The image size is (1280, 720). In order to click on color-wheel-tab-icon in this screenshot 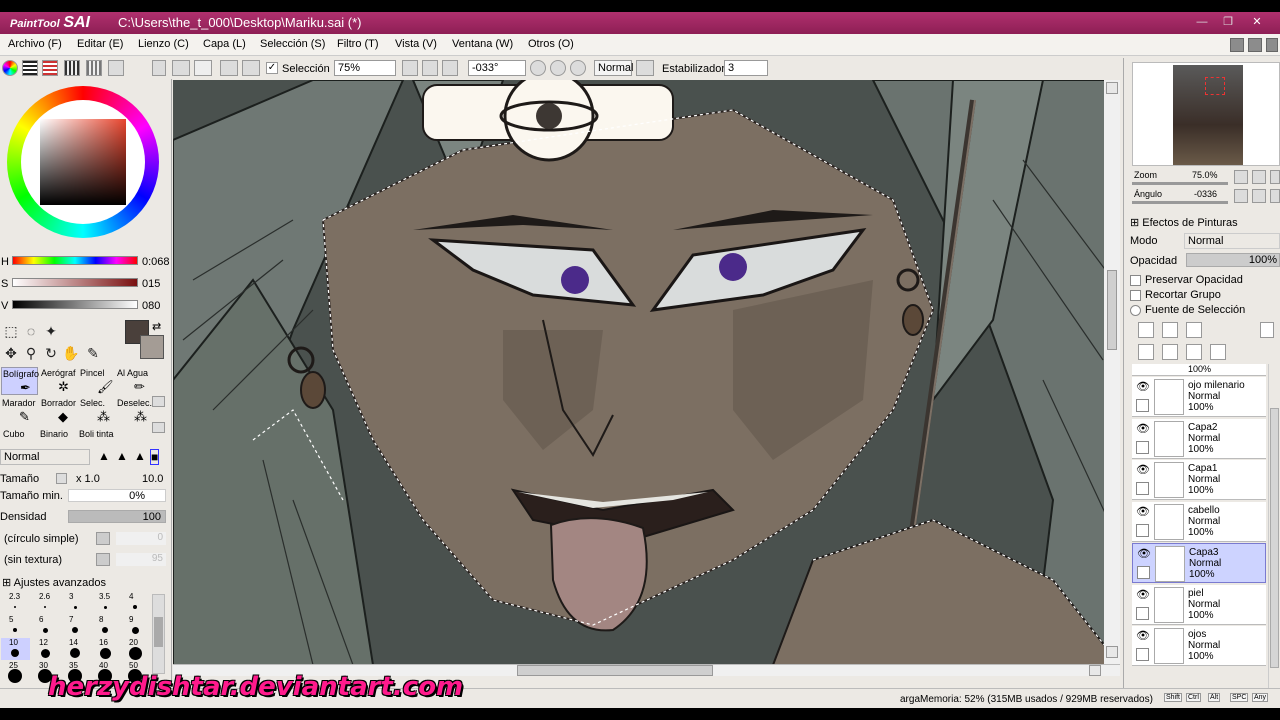, I will do `click(10, 68)`.